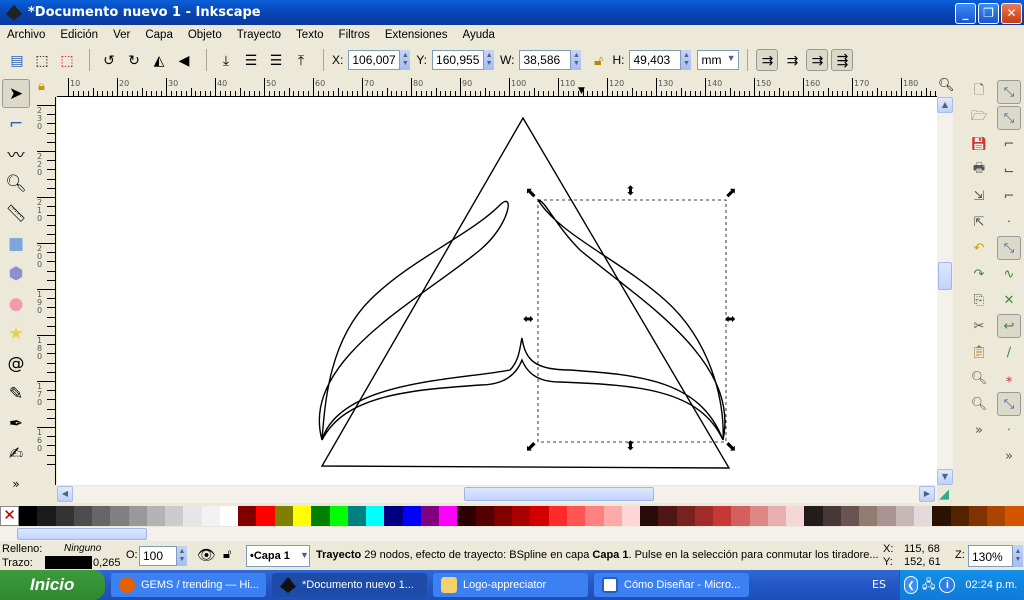  Describe the element at coordinates (630, 191) in the screenshot. I see `scale-handle-n-icon: ⬍` at that location.